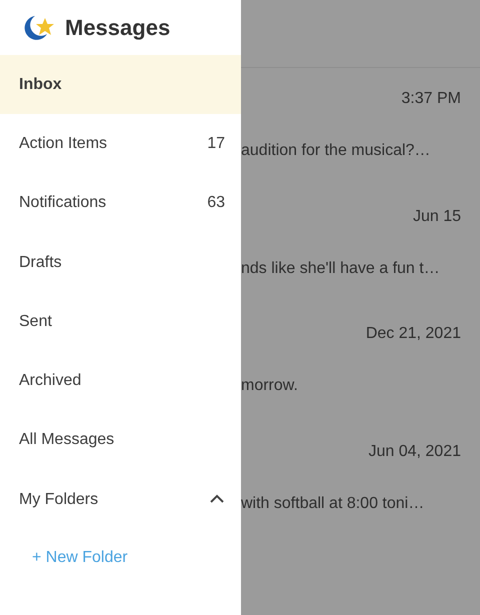 Image resolution: width=480 pixels, height=615 pixels. What do you see at coordinates (414, 452) in the screenshot?
I see `message-time: Jun 04, 2021` at bounding box center [414, 452].